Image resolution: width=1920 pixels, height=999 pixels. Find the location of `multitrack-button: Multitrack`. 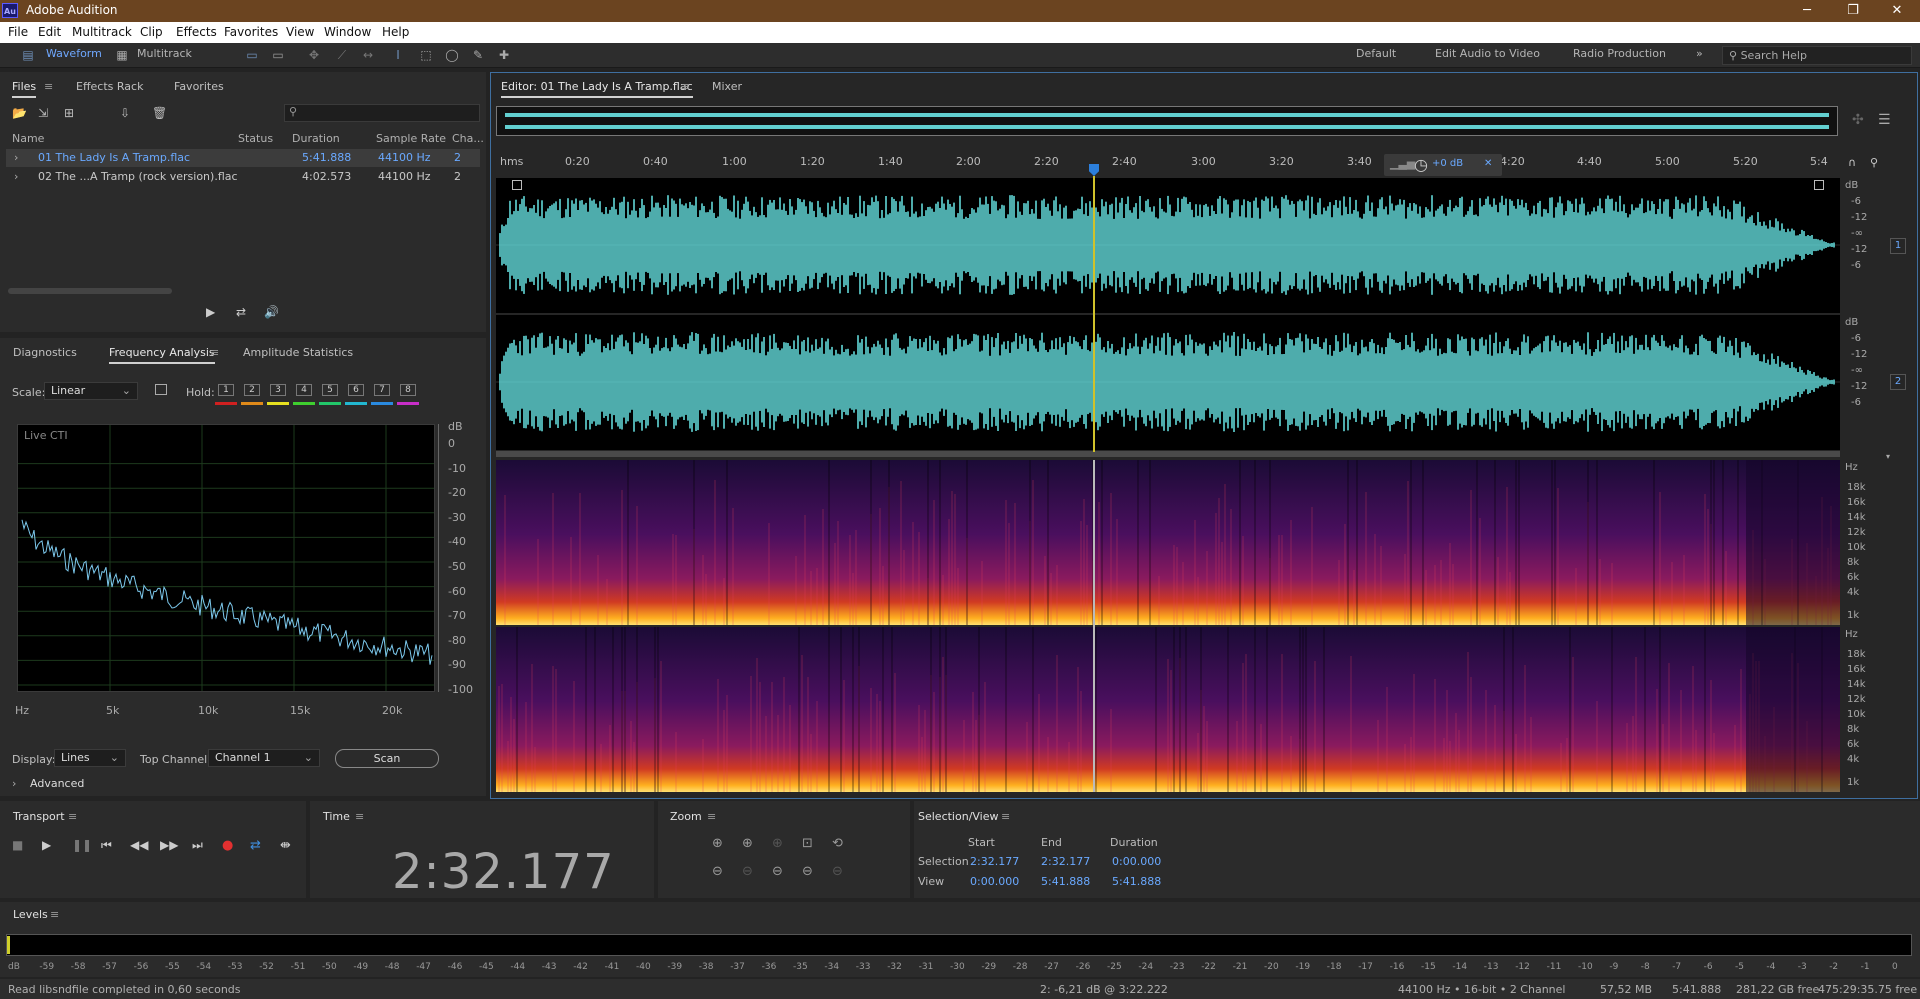

multitrack-button: Multitrack is located at coordinates (164, 53).